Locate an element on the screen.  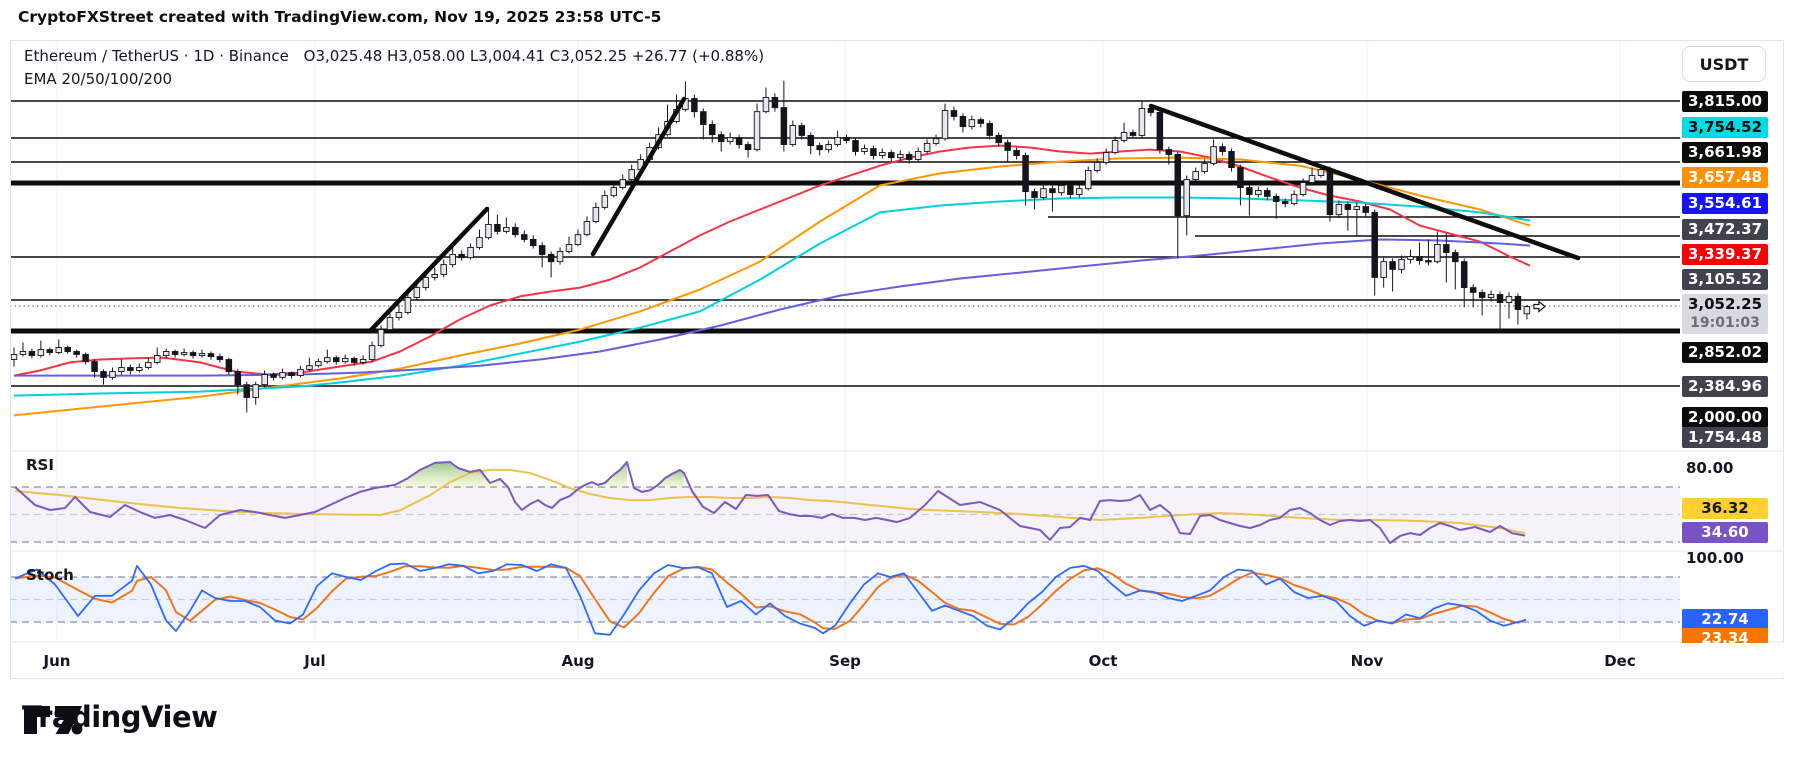
time-axis-month-dec: Dec is located at coordinates (1620, 661).